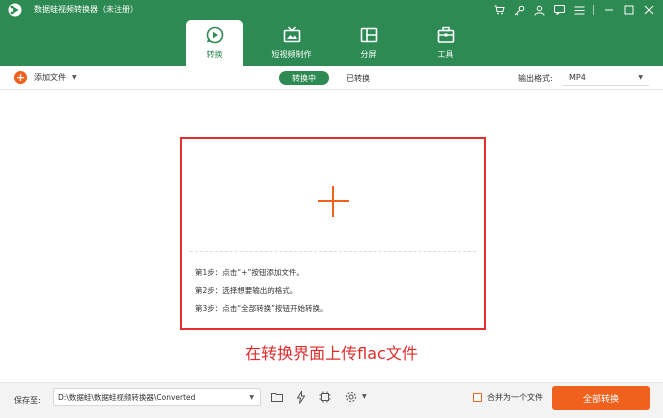 The height and width of the screenshot is (418, 663). Describe the element at coordinates (539, 10) in the screenshot. I see `user-icon` at that location.